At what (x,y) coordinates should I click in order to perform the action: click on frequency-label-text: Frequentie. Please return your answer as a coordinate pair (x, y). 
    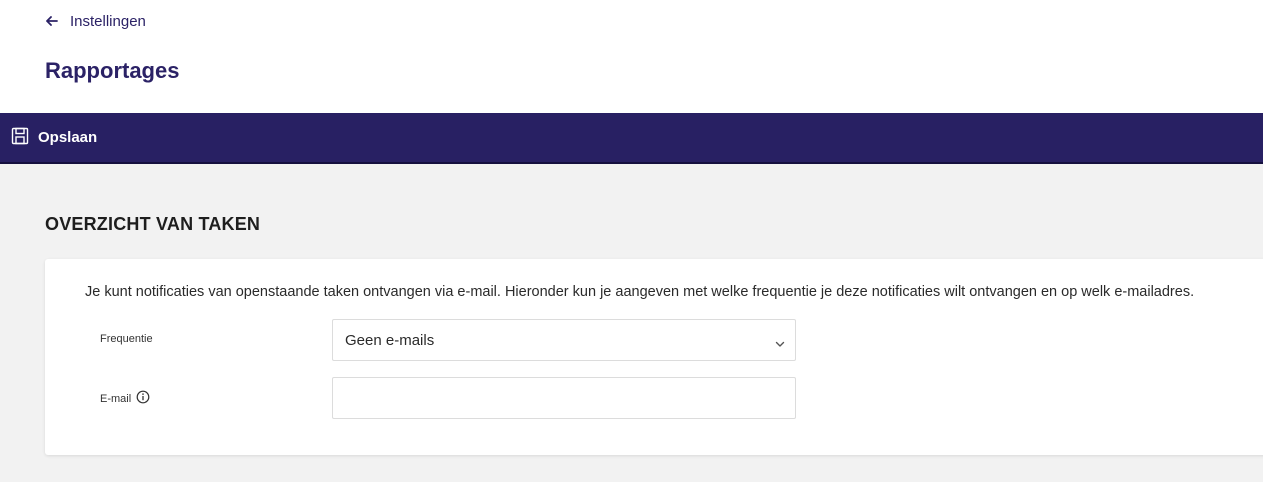
    Looking at the image, I should click on (126, 339).